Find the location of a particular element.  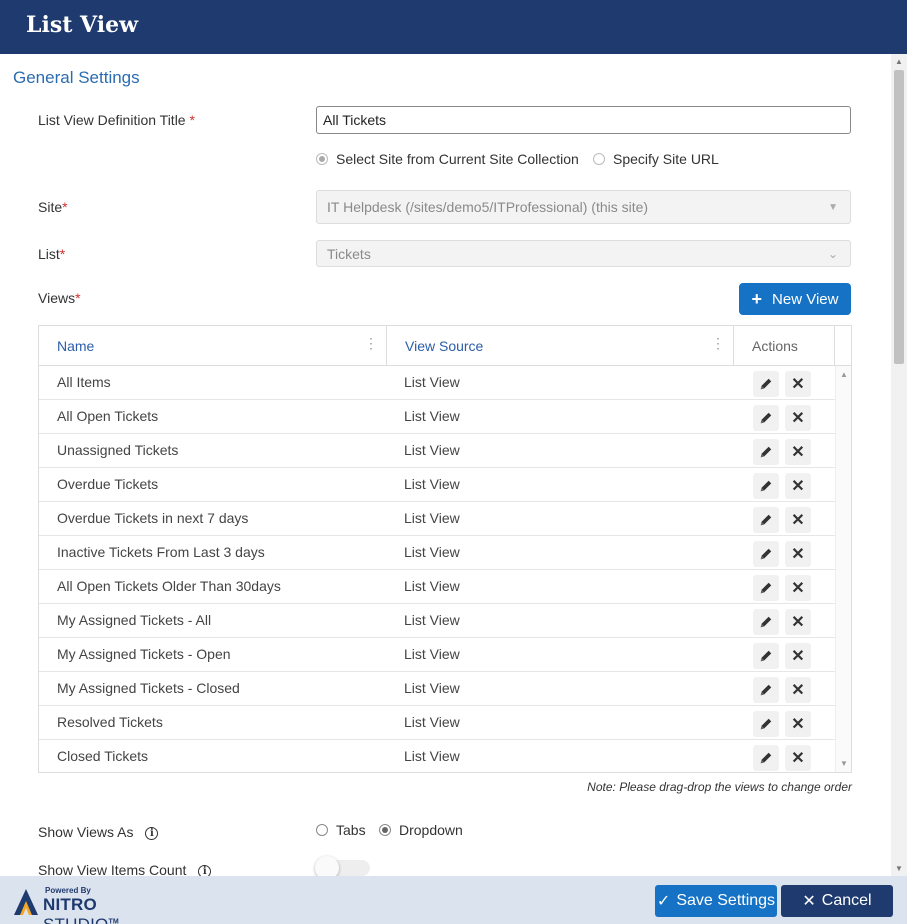

show-views-as-dropdown: Dropdown is located at coordinates (421, 830).